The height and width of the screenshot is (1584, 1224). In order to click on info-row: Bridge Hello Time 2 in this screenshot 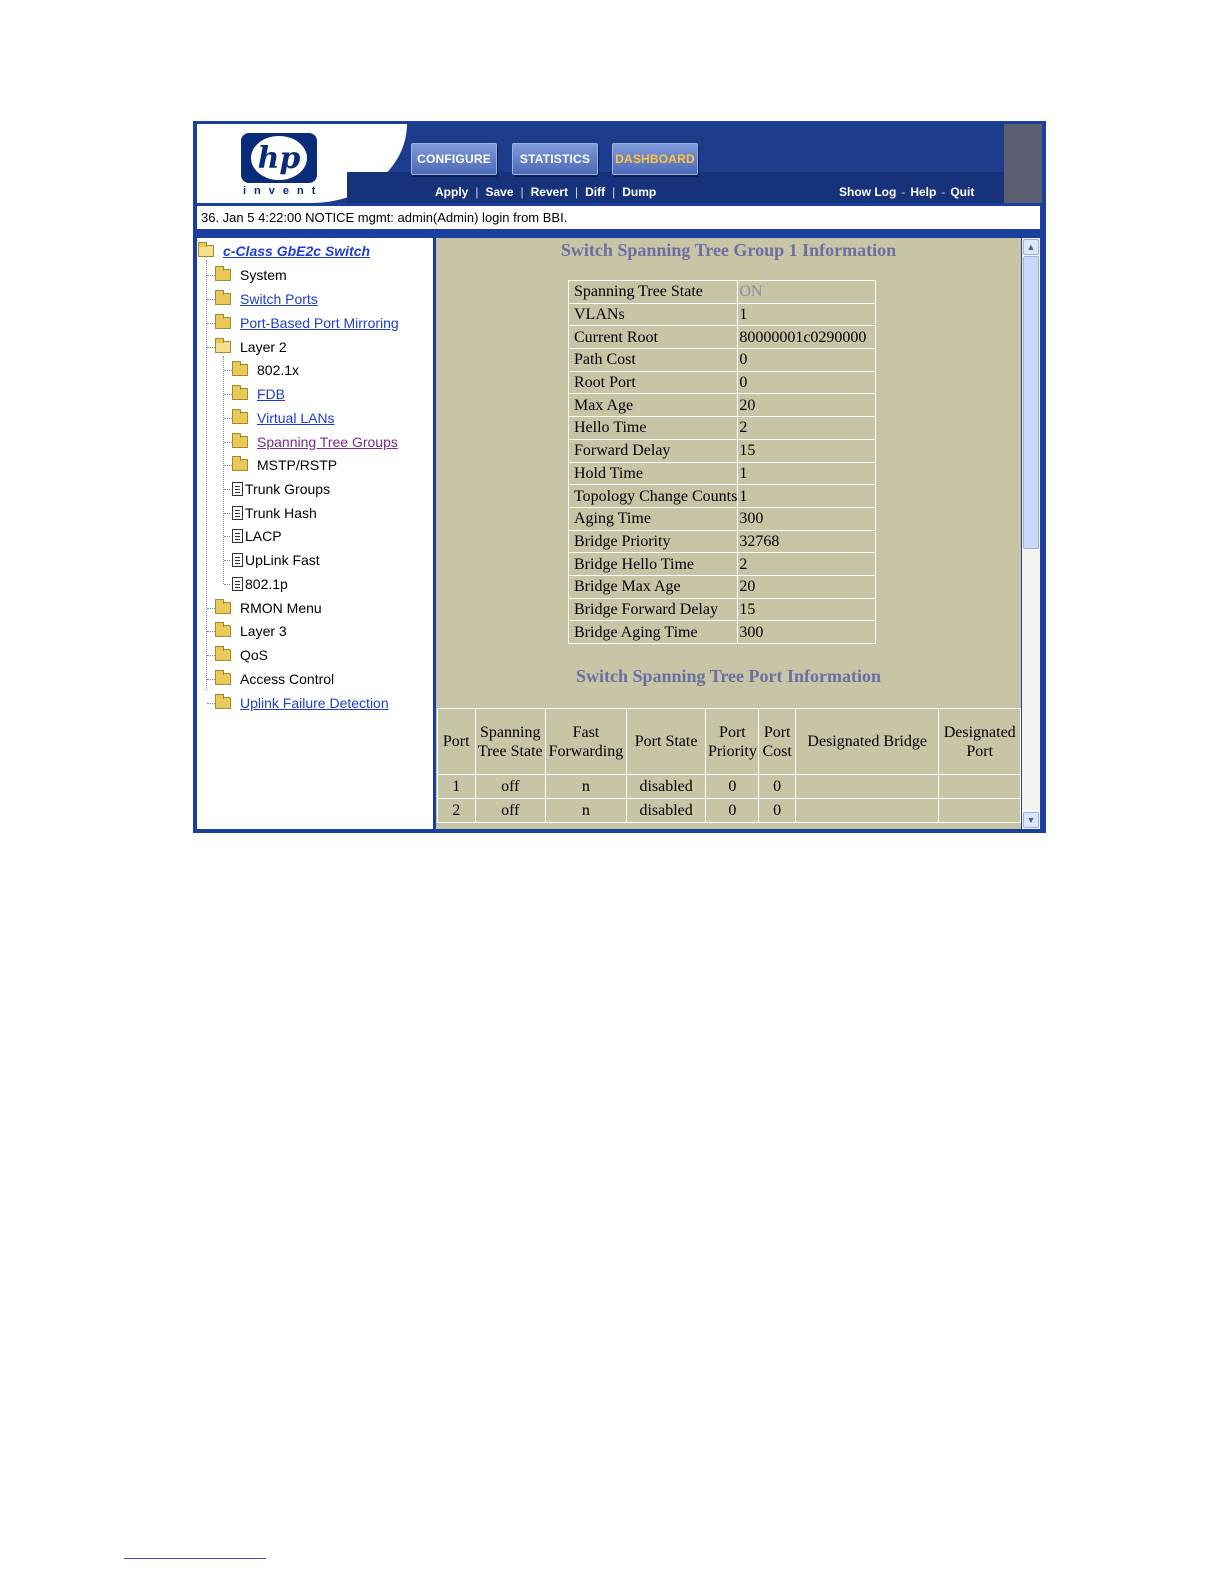, I will do `click(722, 564)`.